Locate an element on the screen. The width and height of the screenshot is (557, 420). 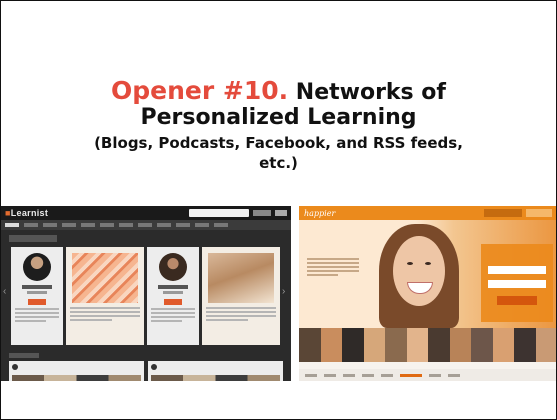
learnist-topbar: ■Learnist is located at coordinates (146, 213).